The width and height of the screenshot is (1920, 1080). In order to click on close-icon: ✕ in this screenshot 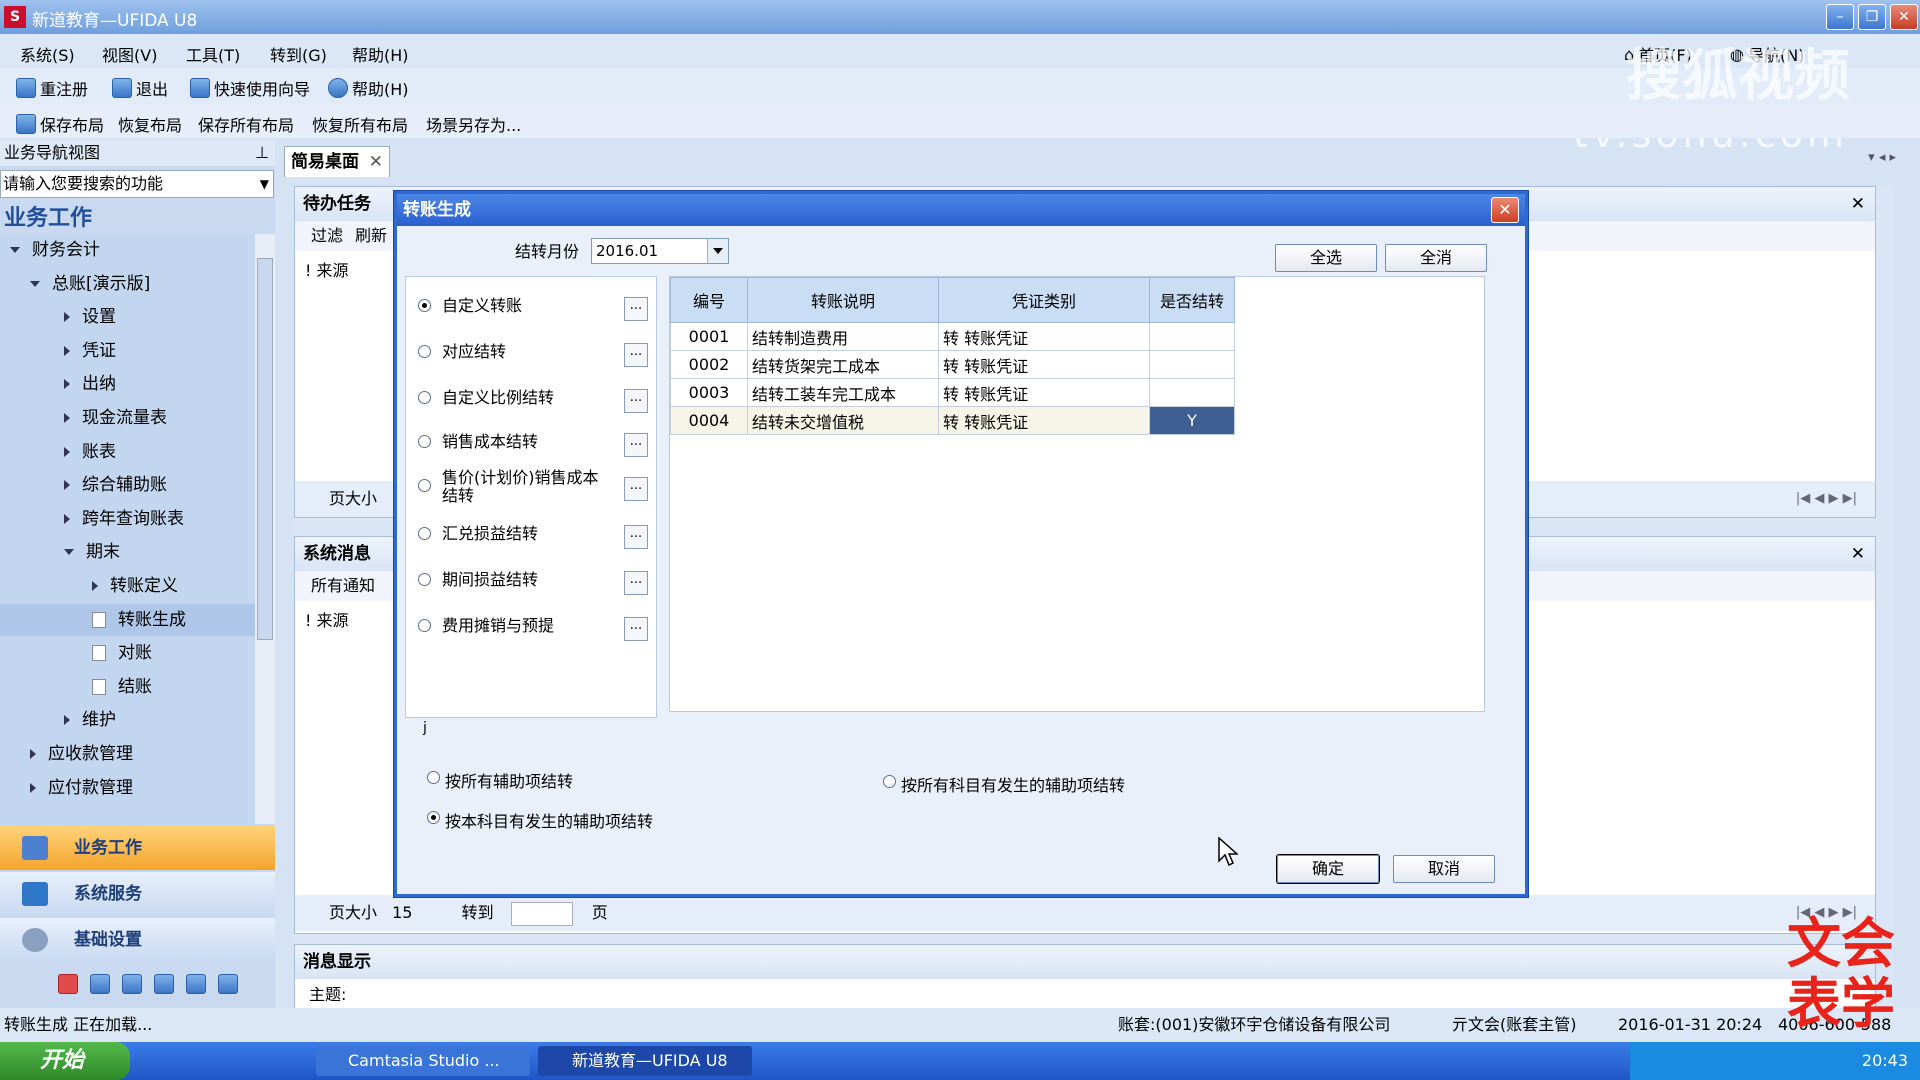, I will do `click(1904, 17)`.